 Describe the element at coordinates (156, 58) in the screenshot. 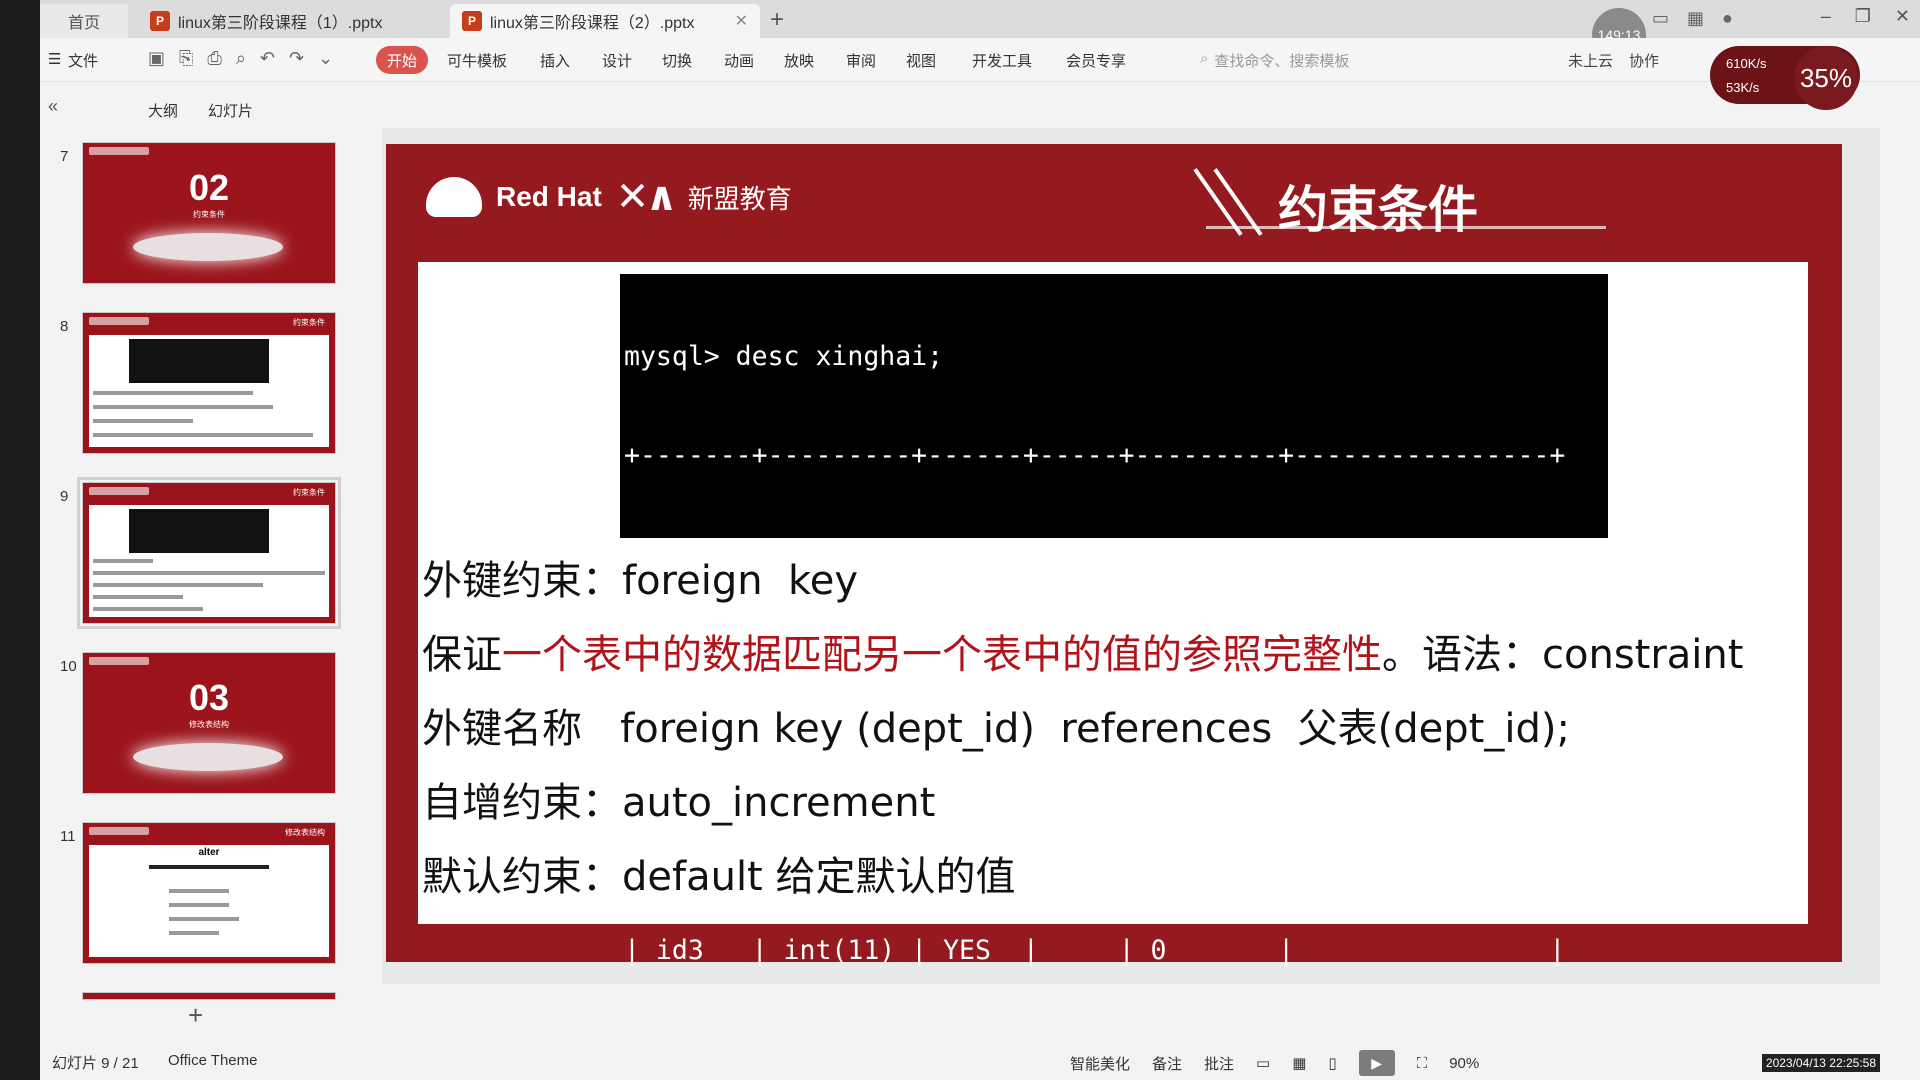

I see `save-icon: ▣` at that location.